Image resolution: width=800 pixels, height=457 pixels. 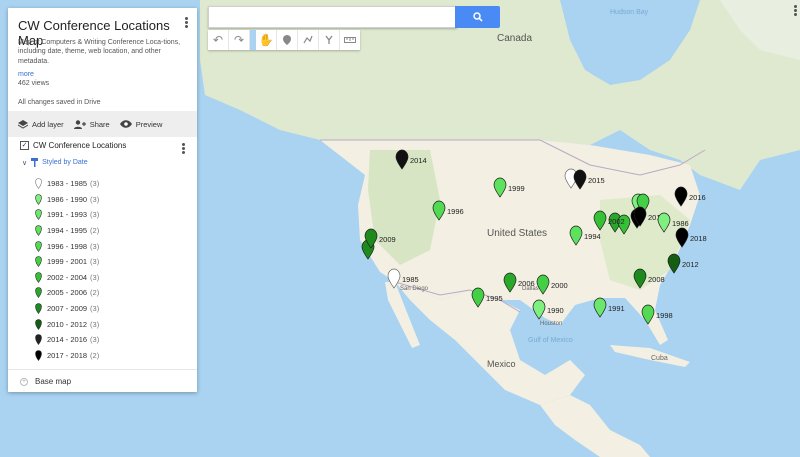 What do you see at coordinates (516, 188) in the screenshot?
I see `map-marker-label: 1999` at bounding box center [516, 188].